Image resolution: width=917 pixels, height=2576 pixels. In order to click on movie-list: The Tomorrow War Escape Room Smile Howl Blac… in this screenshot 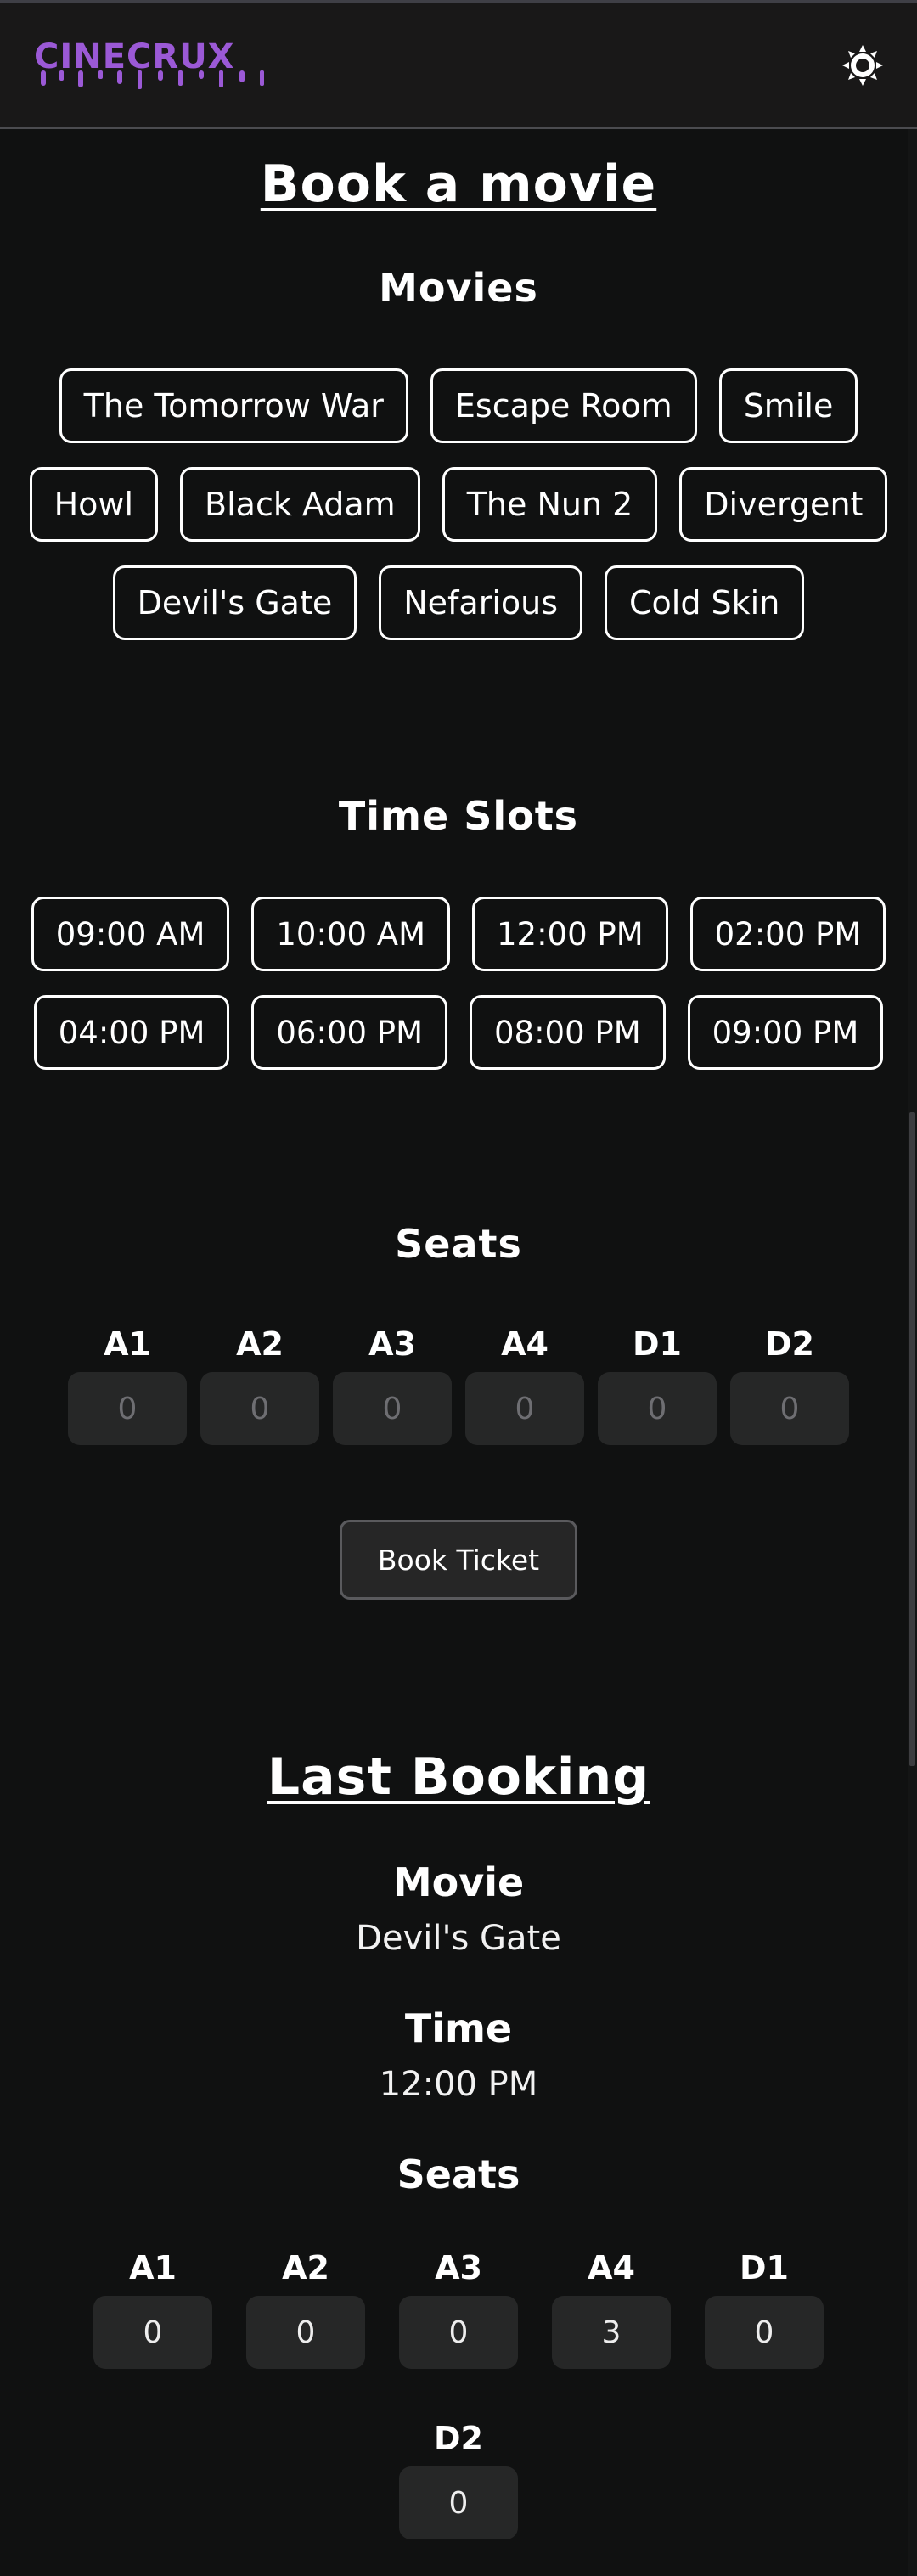, I will do `click(458, 504)`.